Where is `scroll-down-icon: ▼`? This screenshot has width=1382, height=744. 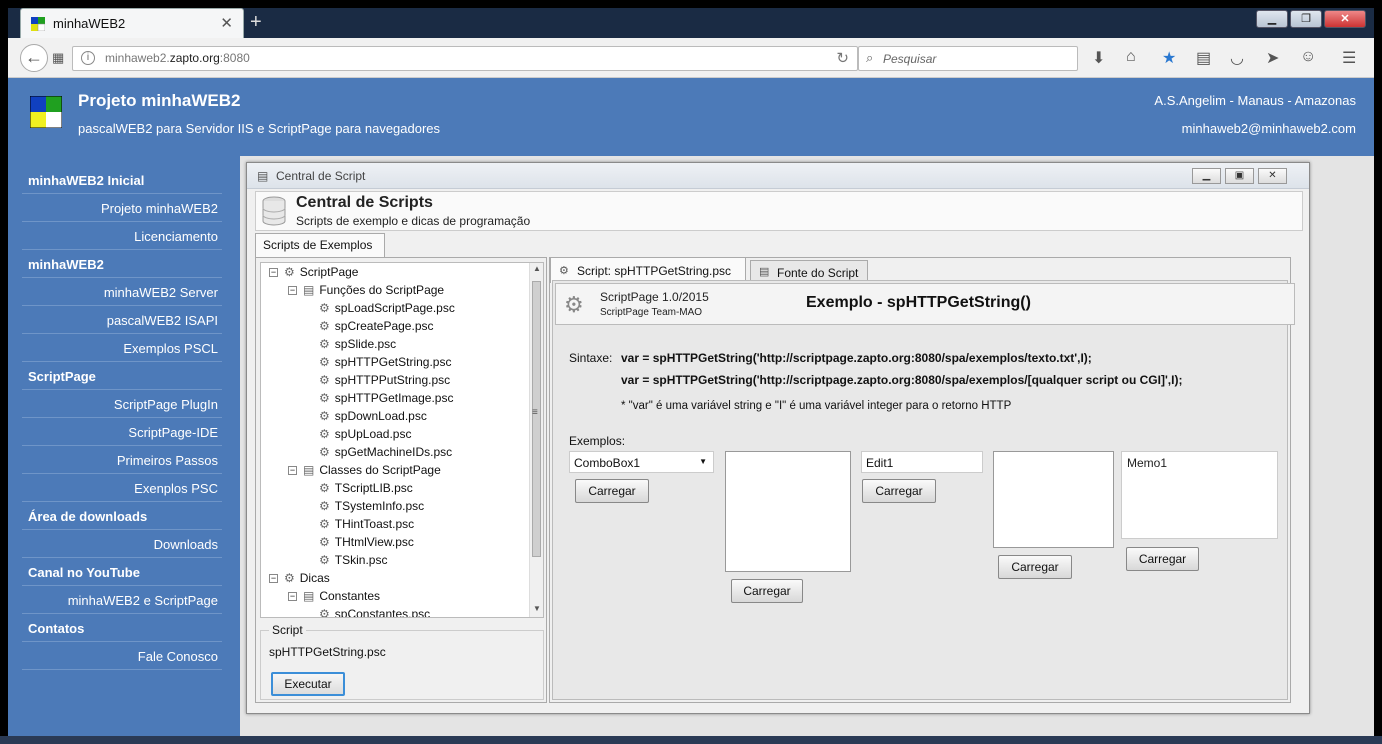 scroll-down-icon: ▼ is located at coordinates (537, 608).